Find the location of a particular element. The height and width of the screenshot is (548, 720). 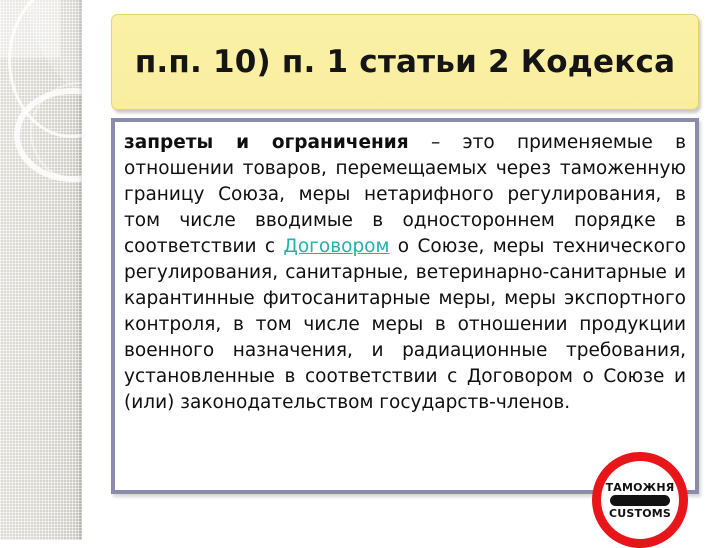

decorative-sidebar is located at coordinates (41, 270).